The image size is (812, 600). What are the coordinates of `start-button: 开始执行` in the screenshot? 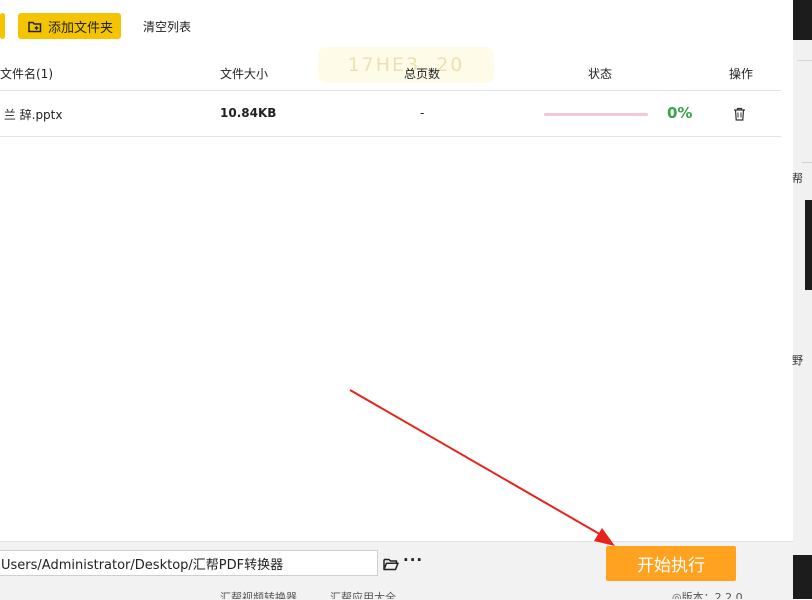 It's located at (671, 563).